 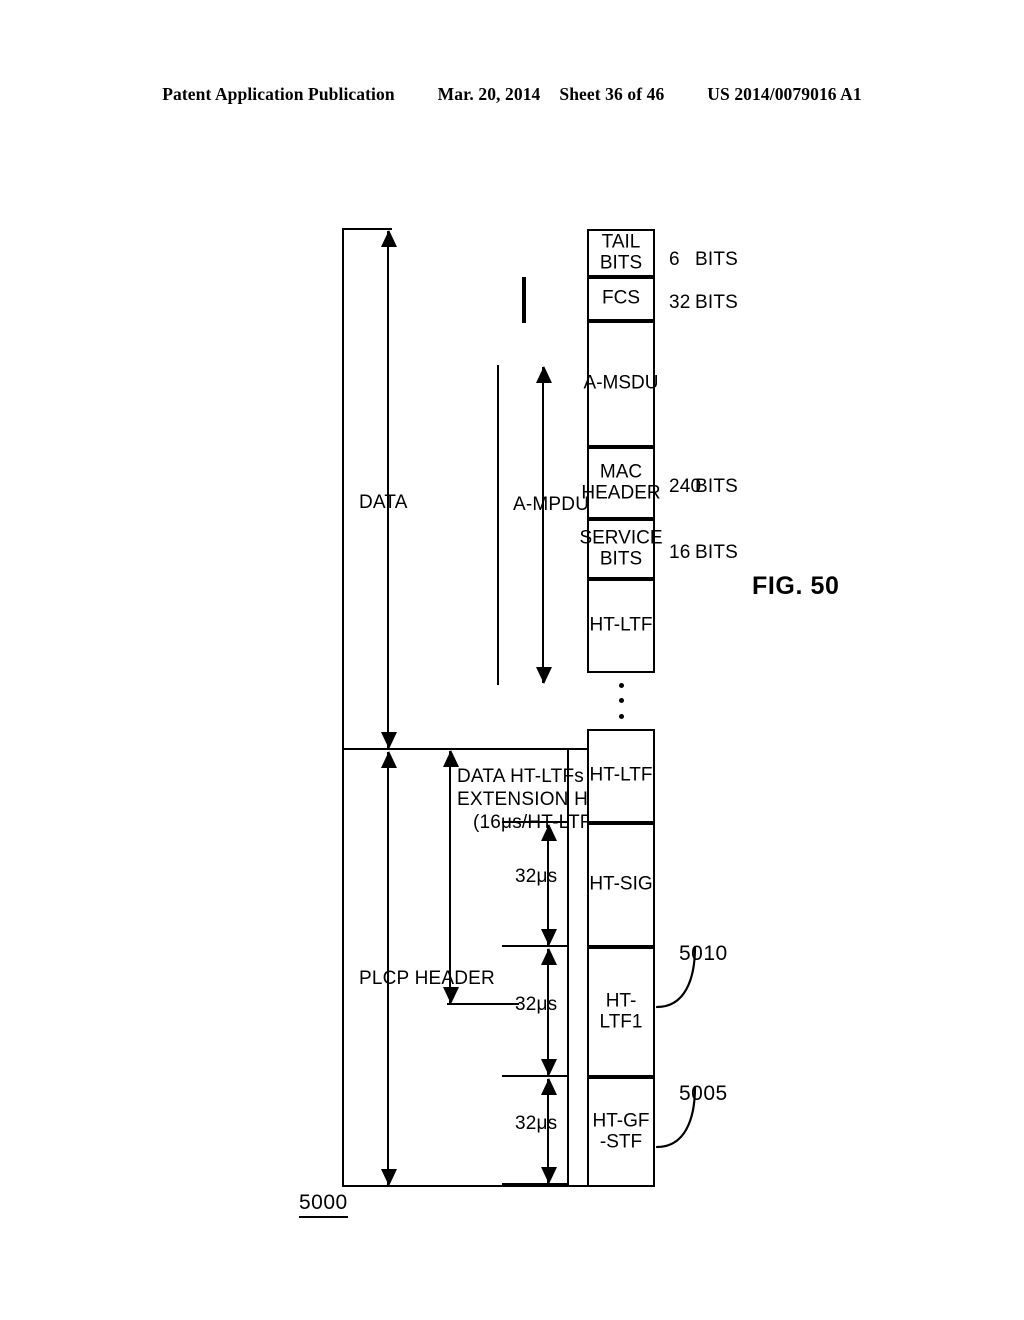 I want to click on field-ht-gf-stf: HT-GF -STF, so click(x=621, y=1132).